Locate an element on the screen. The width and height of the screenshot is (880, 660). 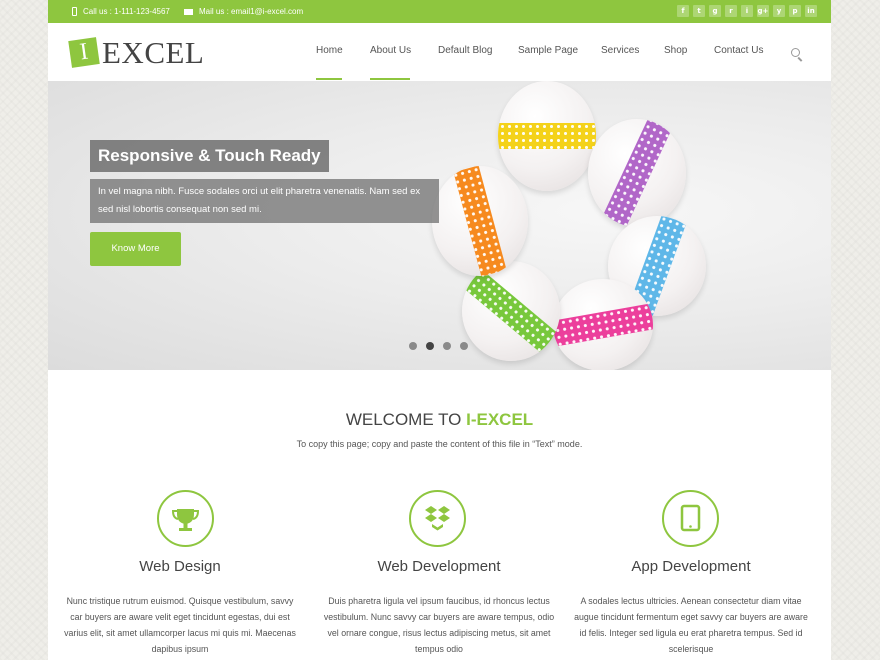
nav-item-contact-us: Contact Us is located at coordinates (738, 50).